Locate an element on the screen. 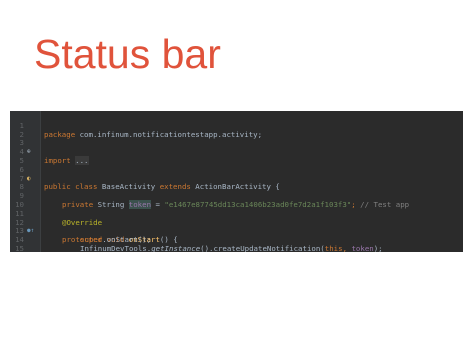 This screenshot has width=474, height=355. code-line: 15 } is located at coordinates (236, 244).